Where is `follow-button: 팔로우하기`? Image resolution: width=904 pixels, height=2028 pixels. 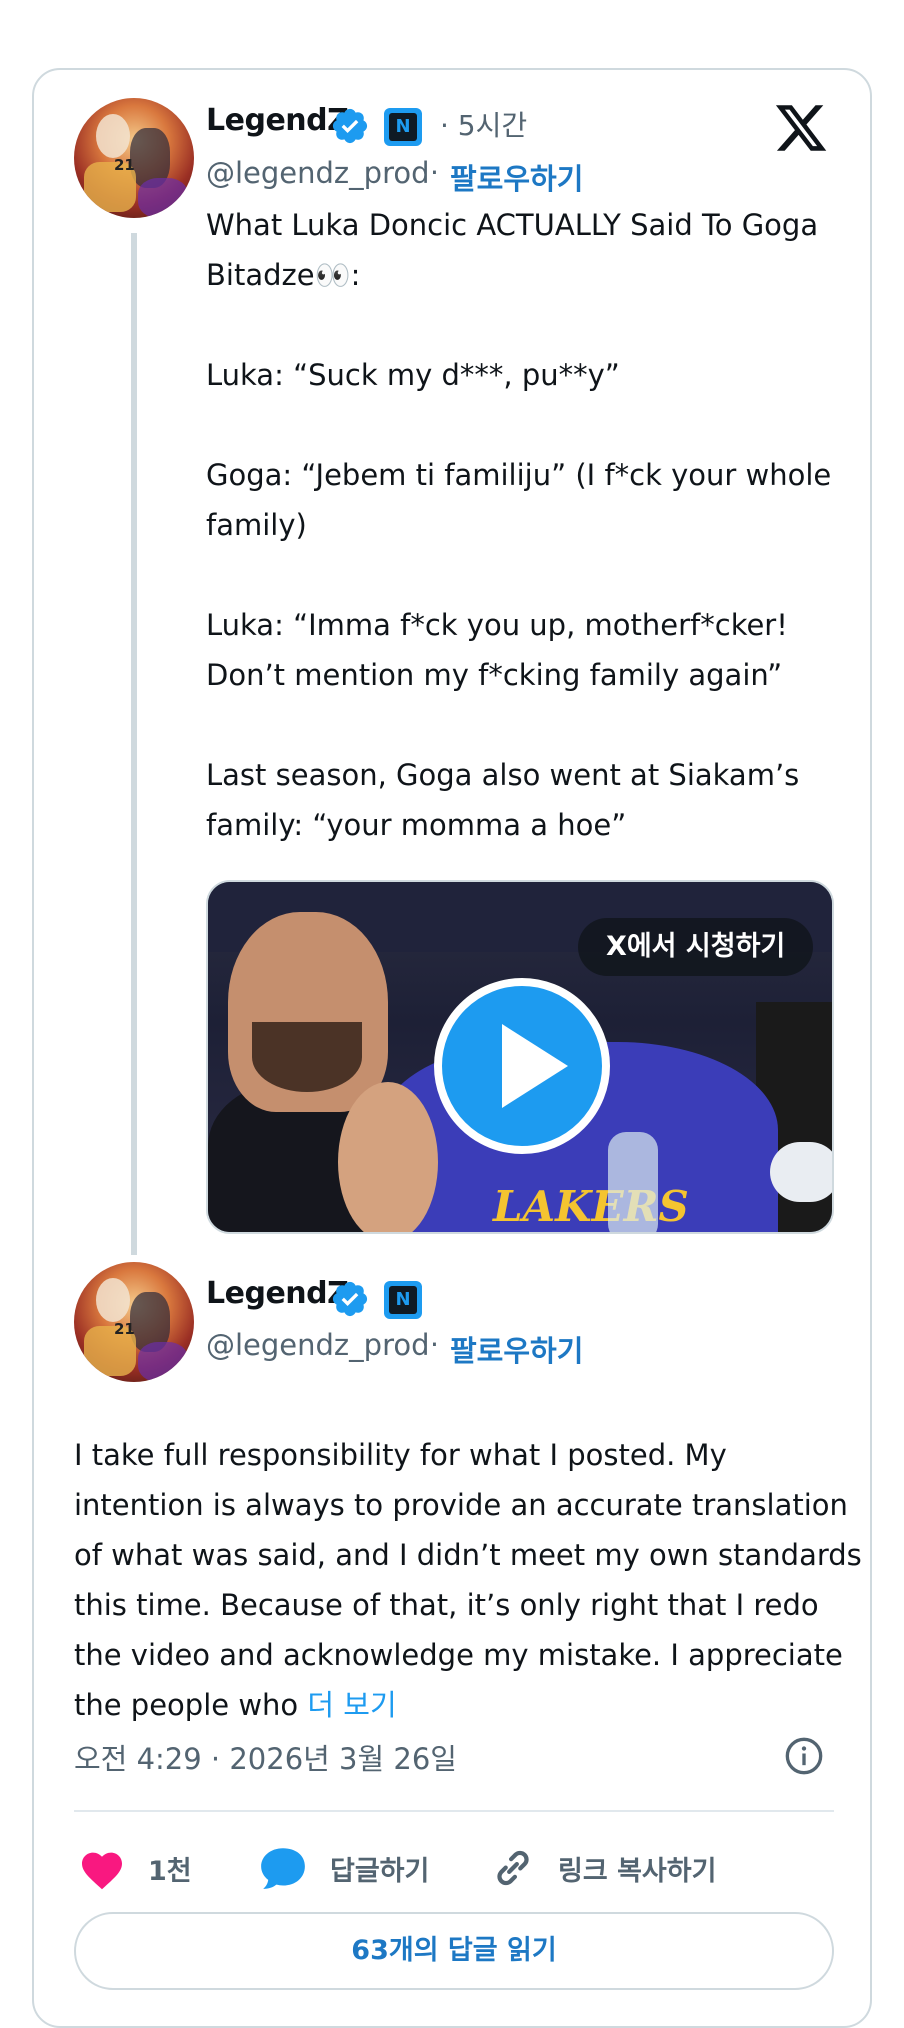
follow-button: 팔로우하기 is located at coordinates (516, 177).